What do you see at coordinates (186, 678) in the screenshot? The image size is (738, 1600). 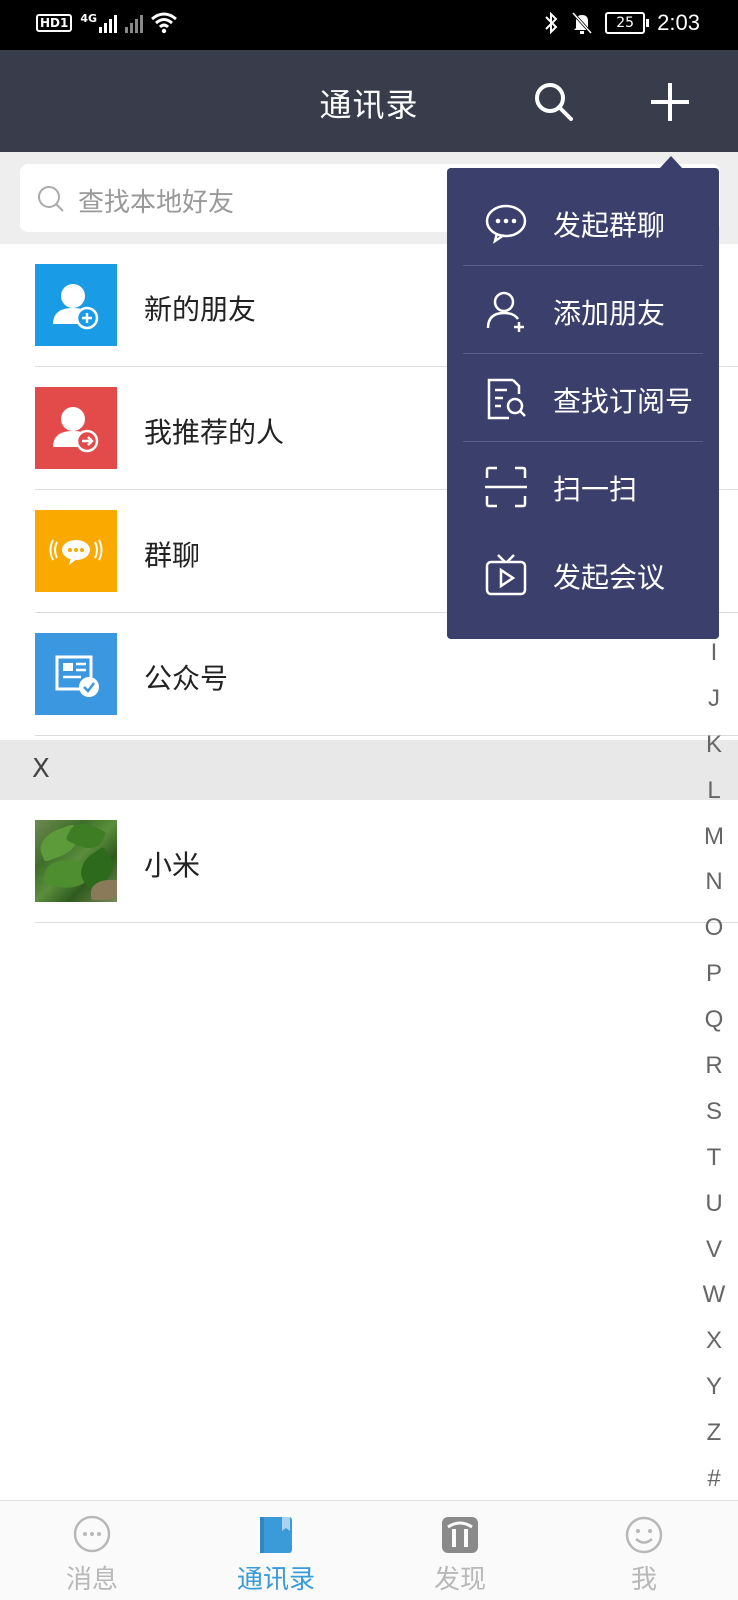 I see `list-item-label: 公众号` at bounding box center [186, 678].